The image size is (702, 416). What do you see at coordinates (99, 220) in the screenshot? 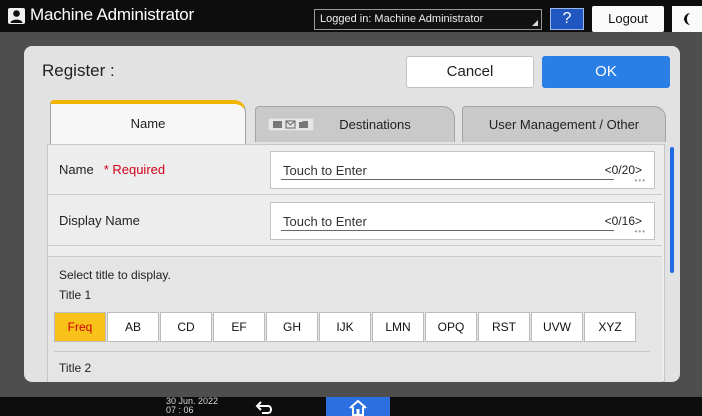
I see `display-name-label: Display Name` at bounding box center [99, 220].